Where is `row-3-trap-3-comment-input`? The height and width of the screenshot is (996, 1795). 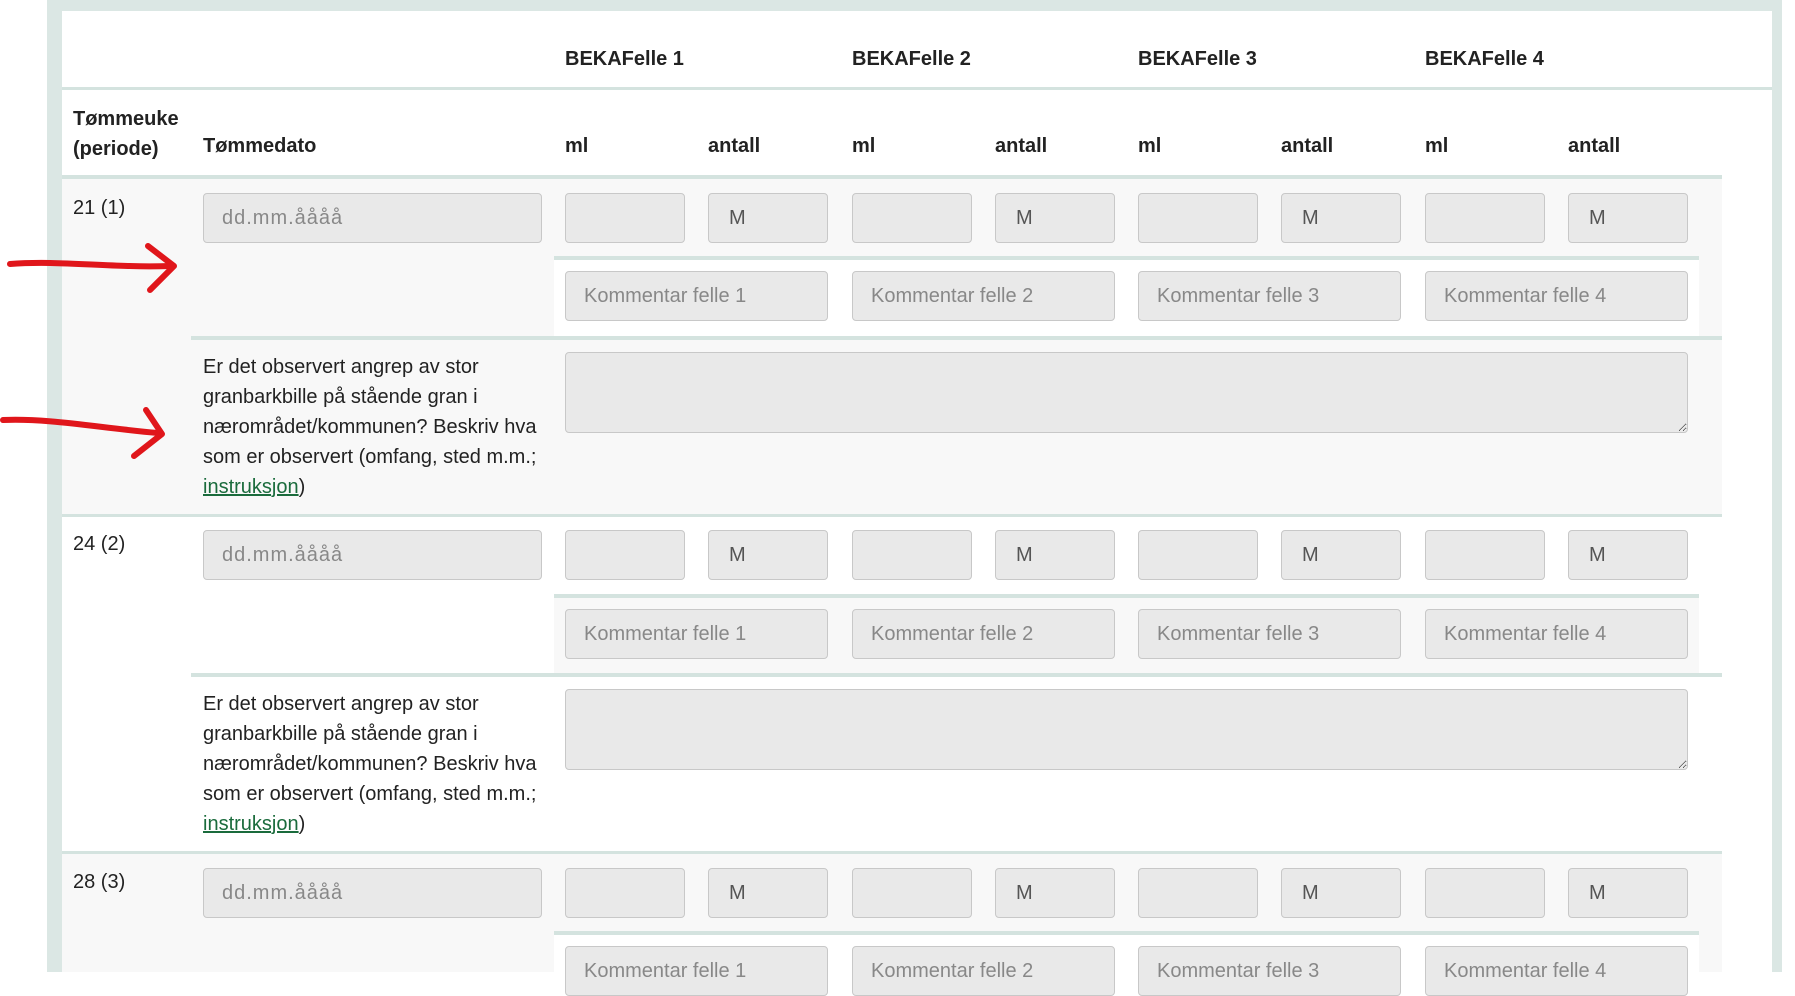
row-3-trap-3-comment-input is located at coordinates (1269, 971).